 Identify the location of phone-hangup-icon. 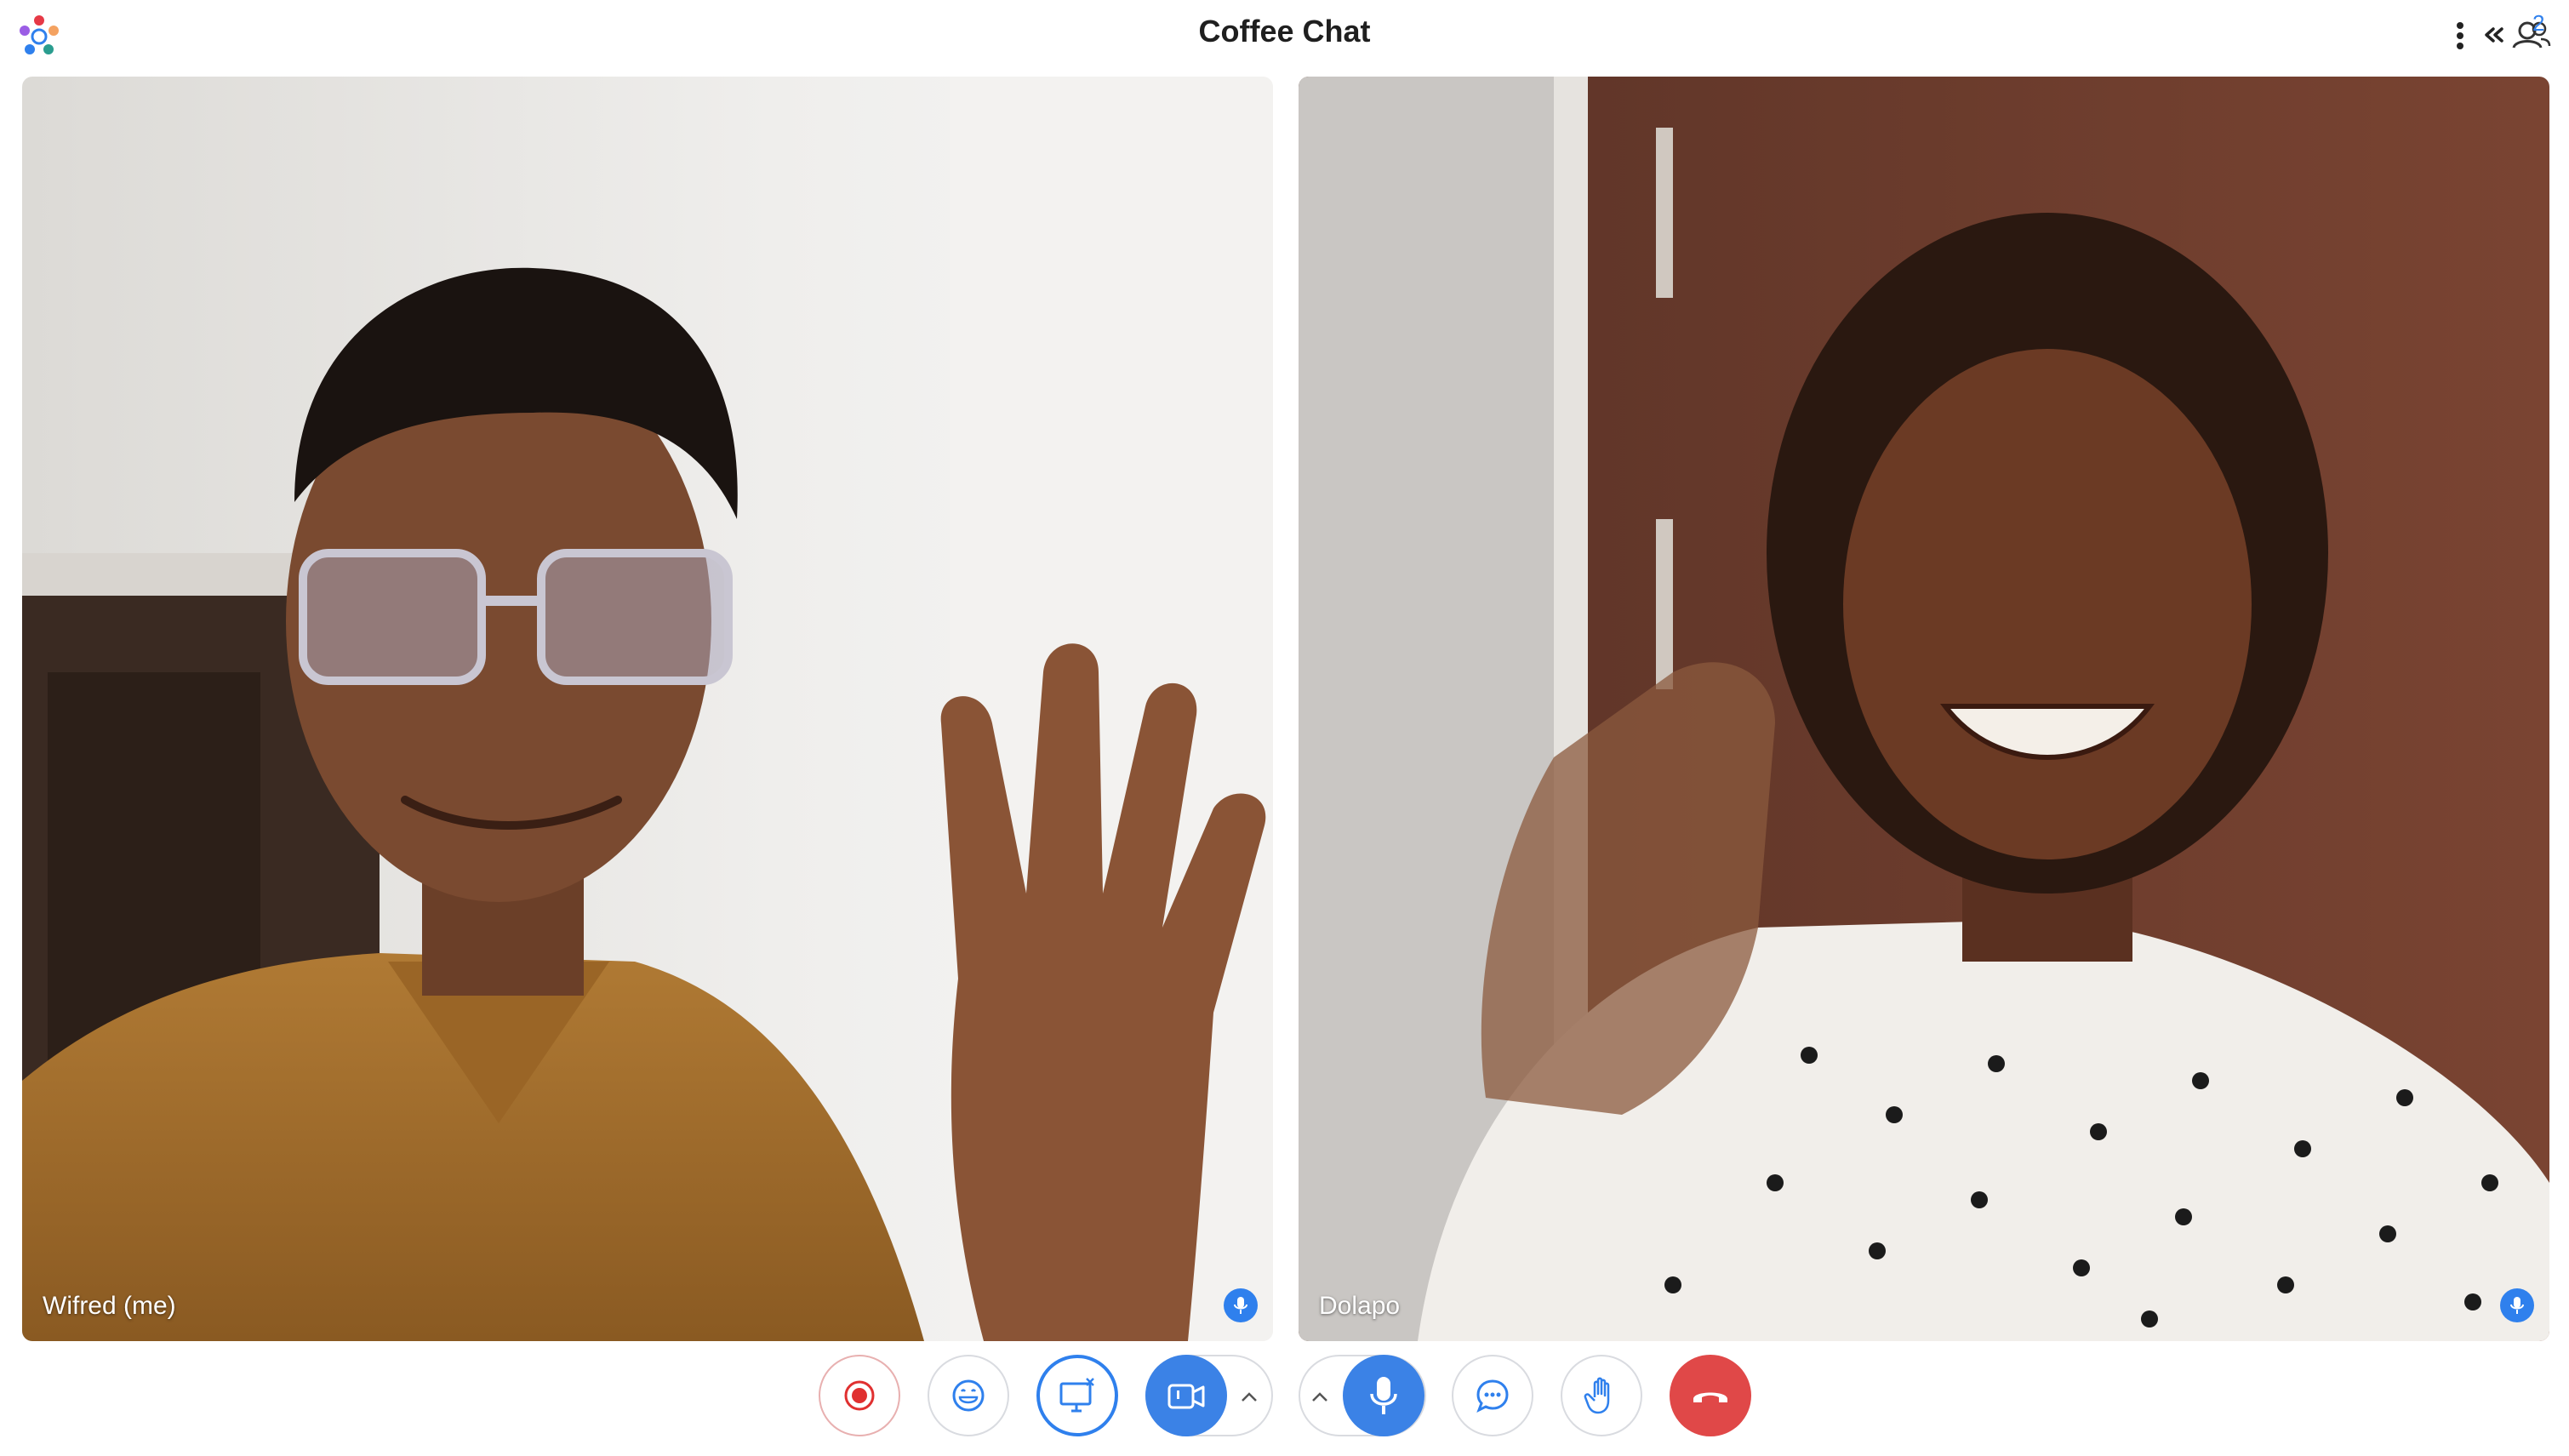
(1710, 1397).